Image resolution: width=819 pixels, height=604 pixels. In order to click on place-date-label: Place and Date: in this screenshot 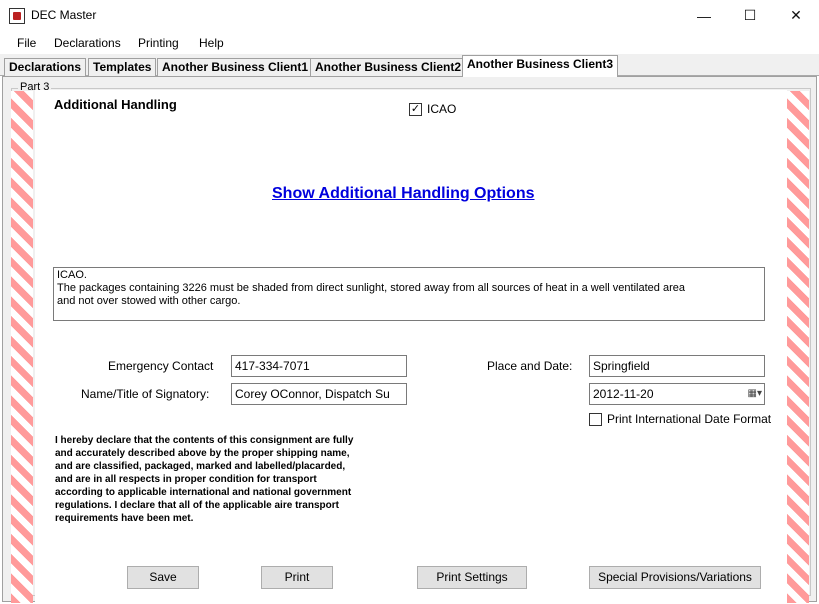, I will do `click(530, 366)`.